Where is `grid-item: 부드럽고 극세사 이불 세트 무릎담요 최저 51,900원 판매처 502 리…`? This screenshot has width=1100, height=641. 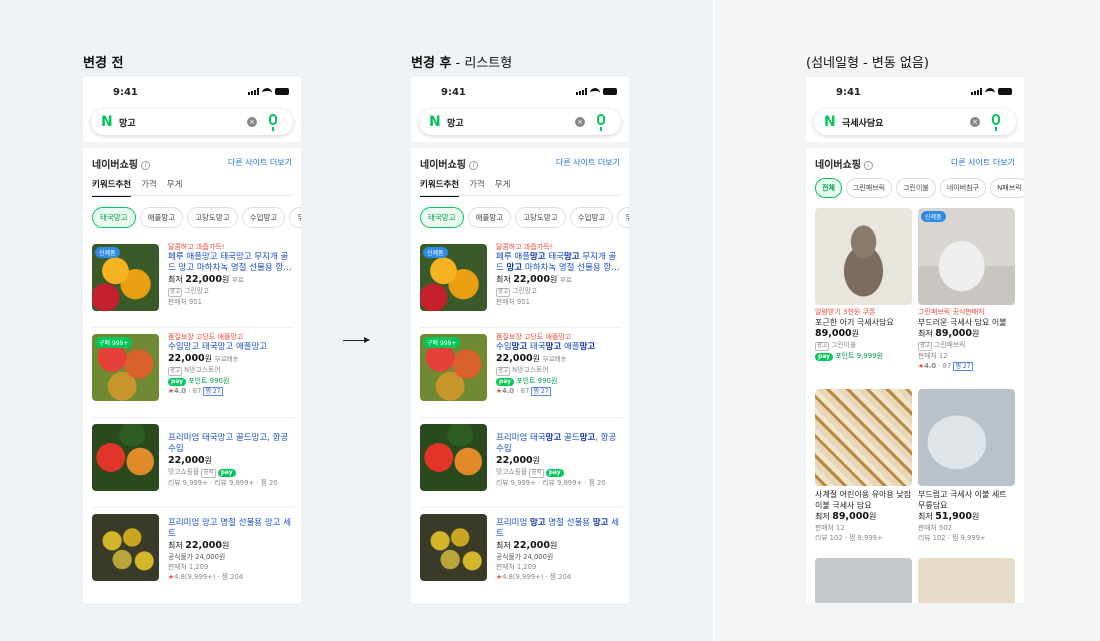
grid-item: 부드럽고 극세사 이불 세트 무릎담요 최저 51,900원 판매처 502 리… is located at coordinates (966, 466).